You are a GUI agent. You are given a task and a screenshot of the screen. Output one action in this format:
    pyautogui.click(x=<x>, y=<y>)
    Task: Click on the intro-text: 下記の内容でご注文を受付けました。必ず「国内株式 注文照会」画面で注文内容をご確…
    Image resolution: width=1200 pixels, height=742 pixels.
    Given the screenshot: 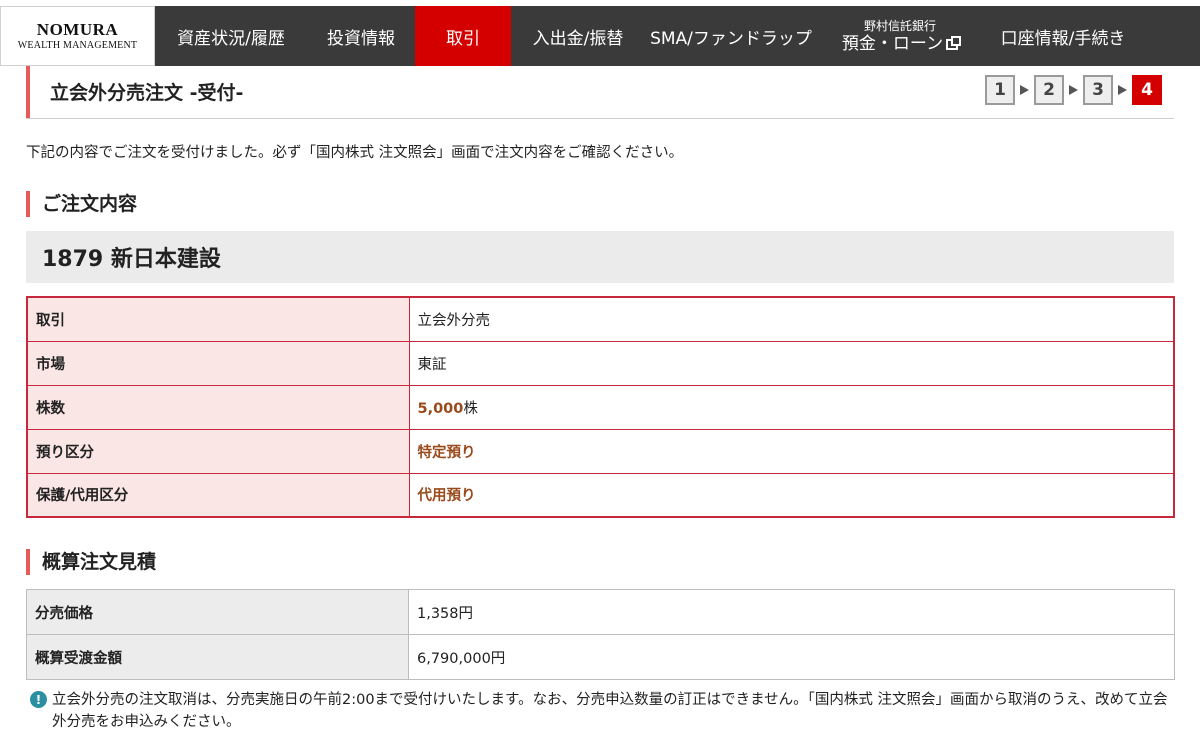 What is the action you would take?
    pyautogui.click(x=355, y=153)
    